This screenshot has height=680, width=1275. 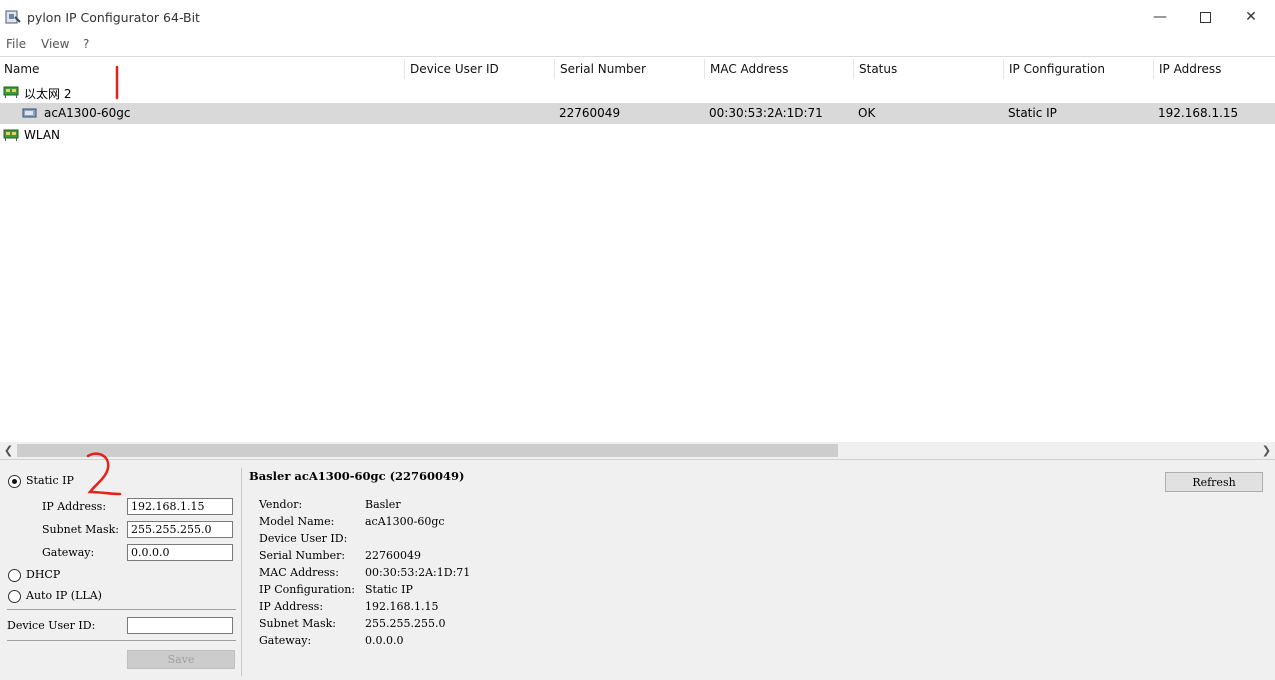 I want to click on detail-label-mac-address: MAC Address:, so click(x=299, y=572).